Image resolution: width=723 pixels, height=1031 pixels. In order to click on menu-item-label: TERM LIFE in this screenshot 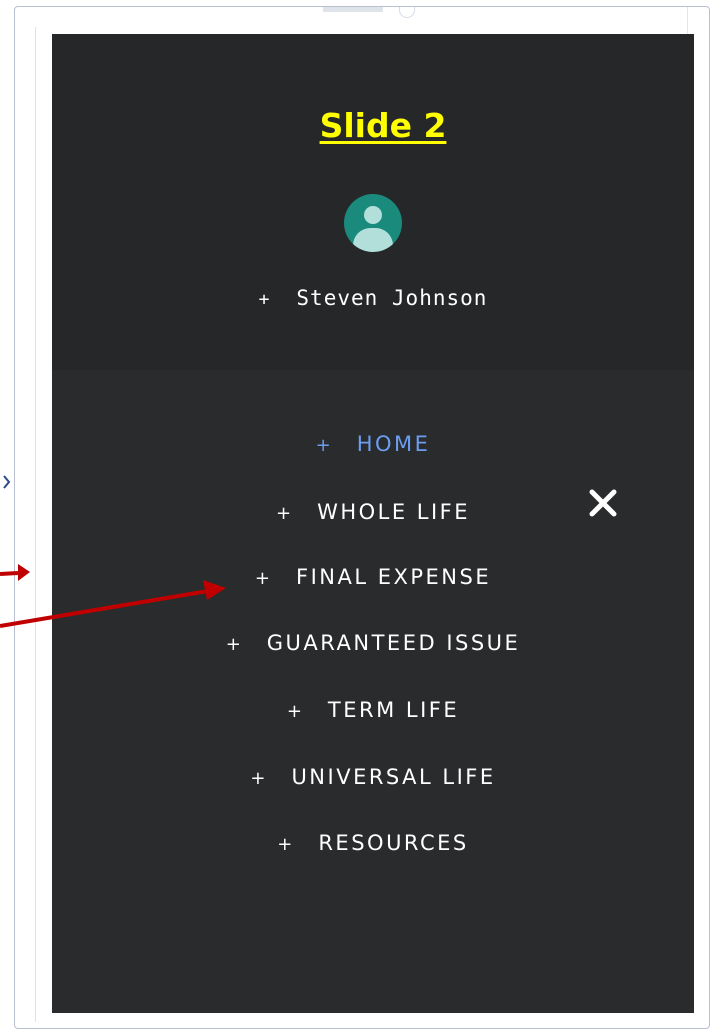, I will do `click(393, 710)`.